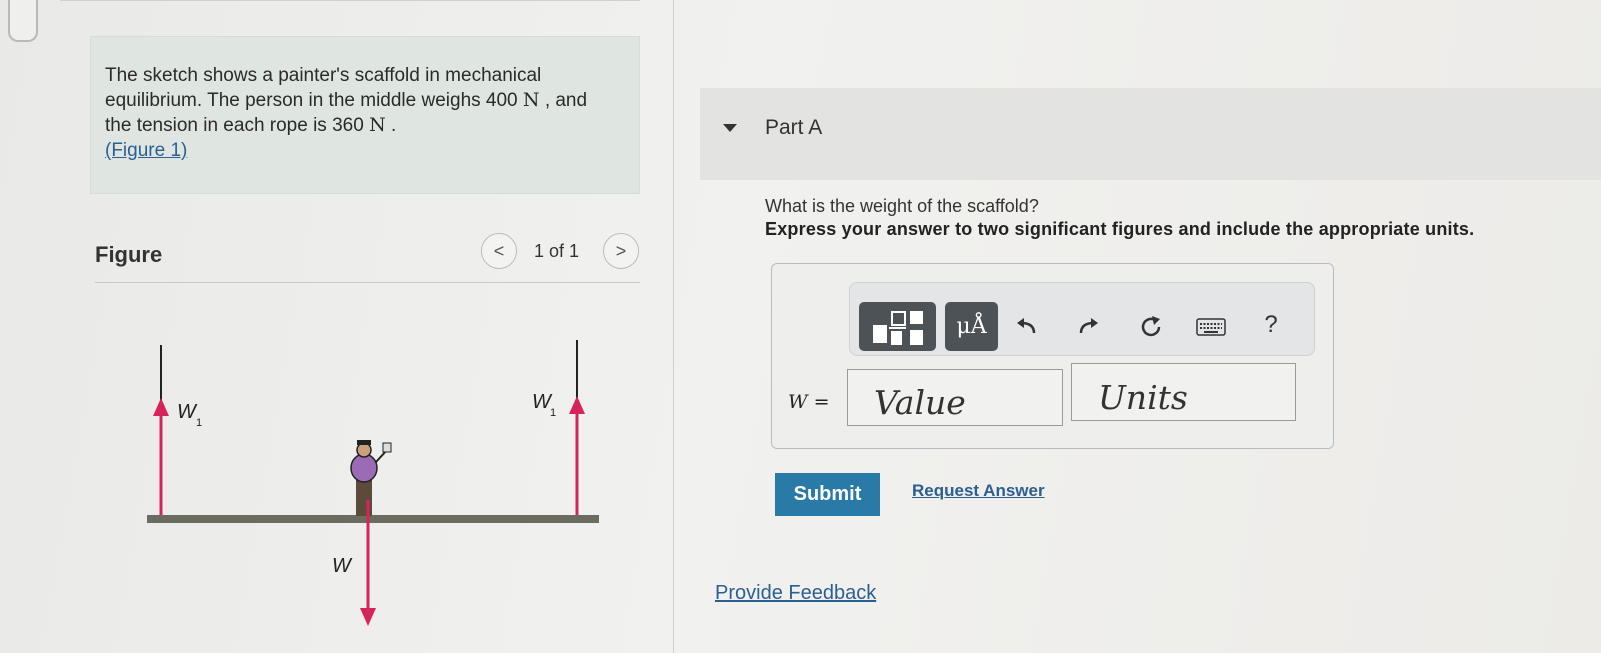 This screenshot has height=653, width=1601. I want to click on help-icon: ?, so click(1271, 325).